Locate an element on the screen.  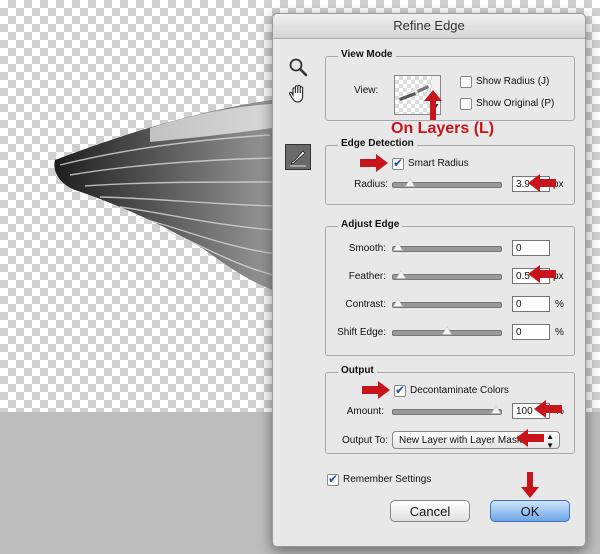
hand-tool is located at coordinates (299, 94).